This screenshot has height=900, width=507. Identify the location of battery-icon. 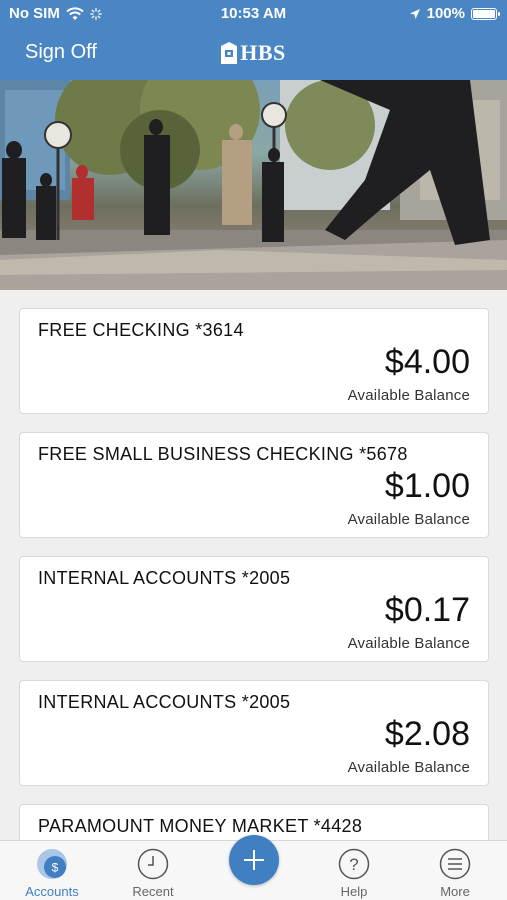
(485, 13).